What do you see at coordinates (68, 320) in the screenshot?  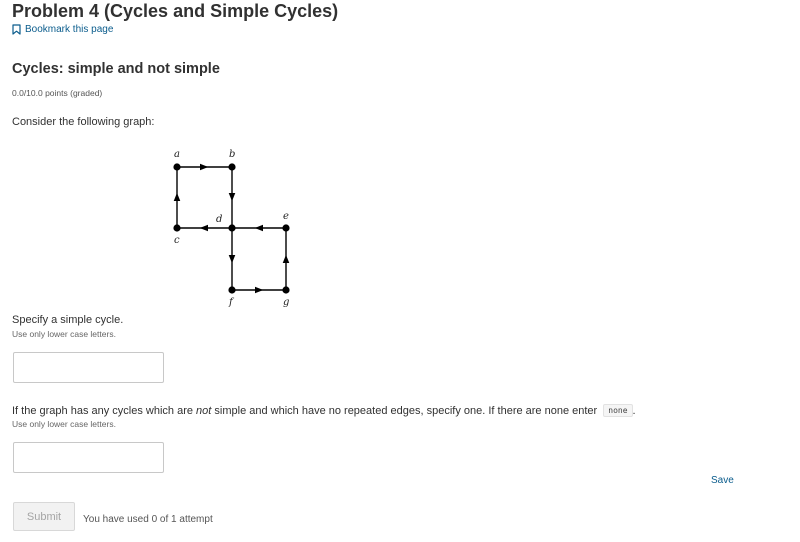 I see `question1-label: Specify a simple cycle.` at bounding box center [68, 320].